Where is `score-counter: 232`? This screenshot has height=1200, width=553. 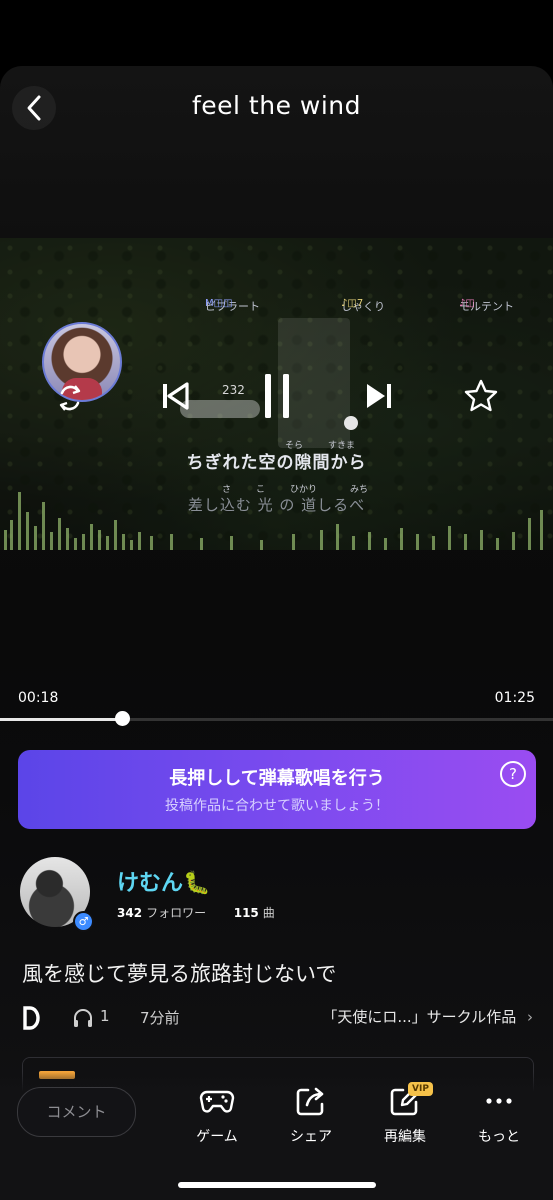 score-counter: 232 is located at coordinates (233, 390).